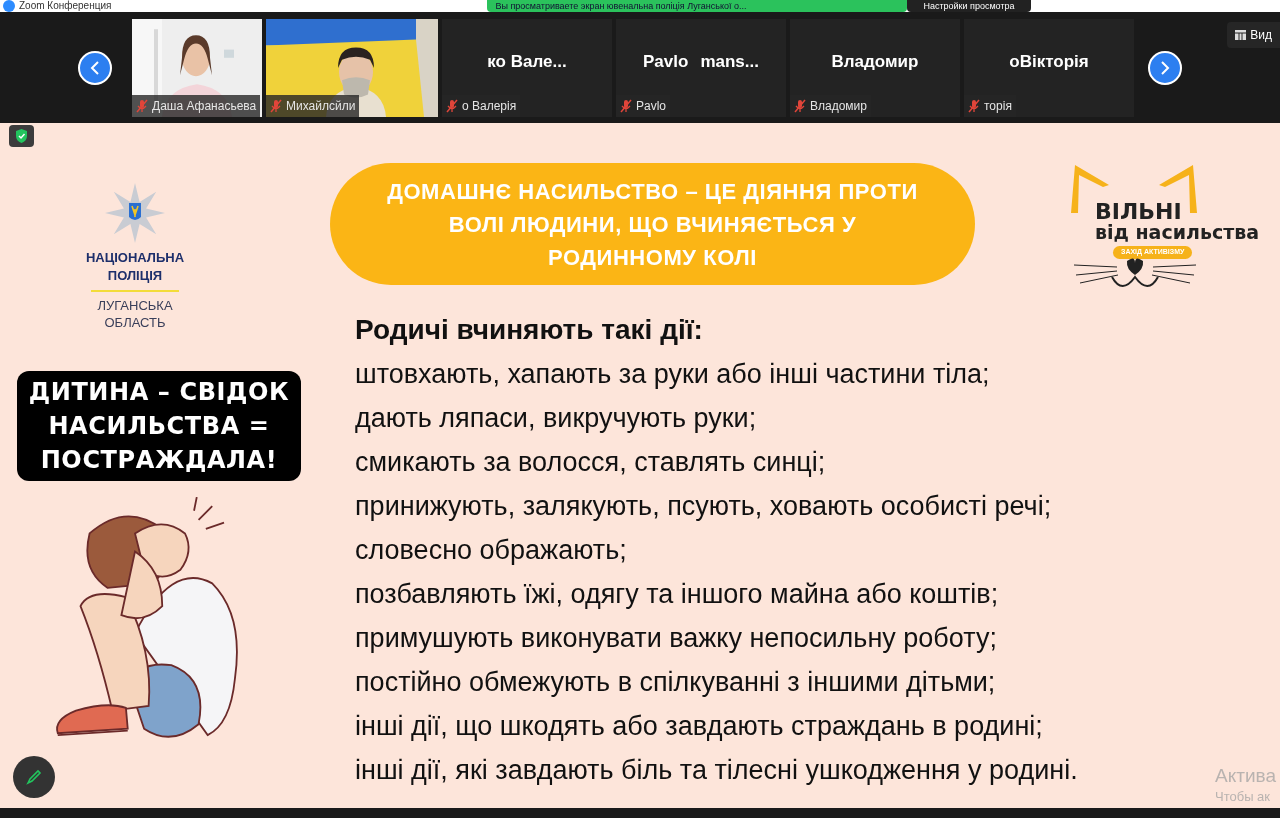 The width and height of the screenshot is (1280, 818). Describe the element at coordinates (159, 460) in the screenshot. I see `callout-text: ПОСТРАЖДАЛА!` at that location.